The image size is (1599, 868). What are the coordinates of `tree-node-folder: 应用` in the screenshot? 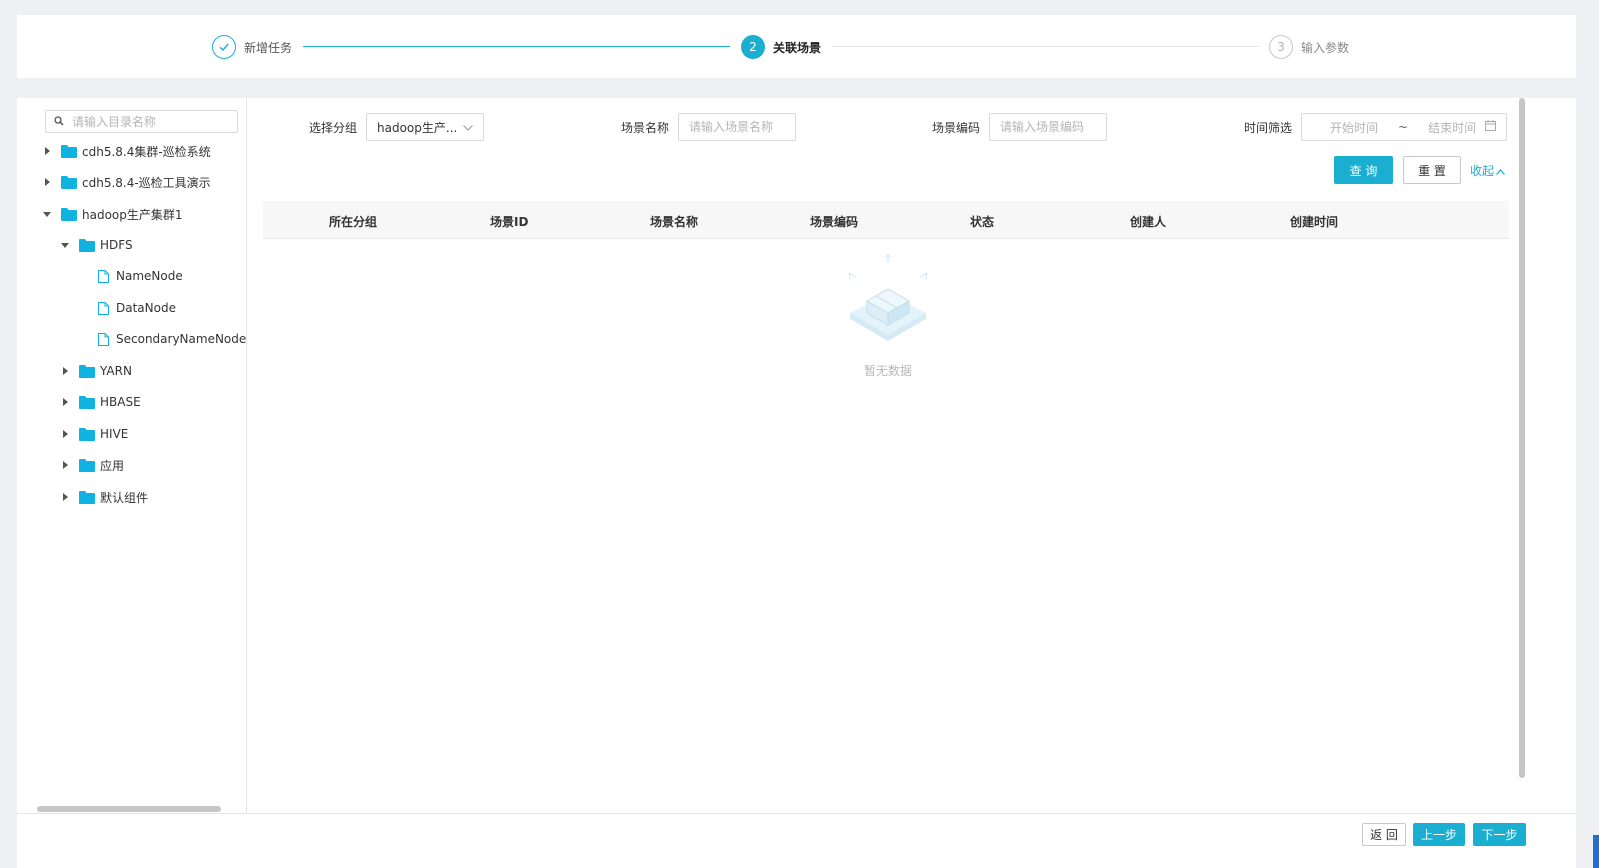 It's located at (91, 465).